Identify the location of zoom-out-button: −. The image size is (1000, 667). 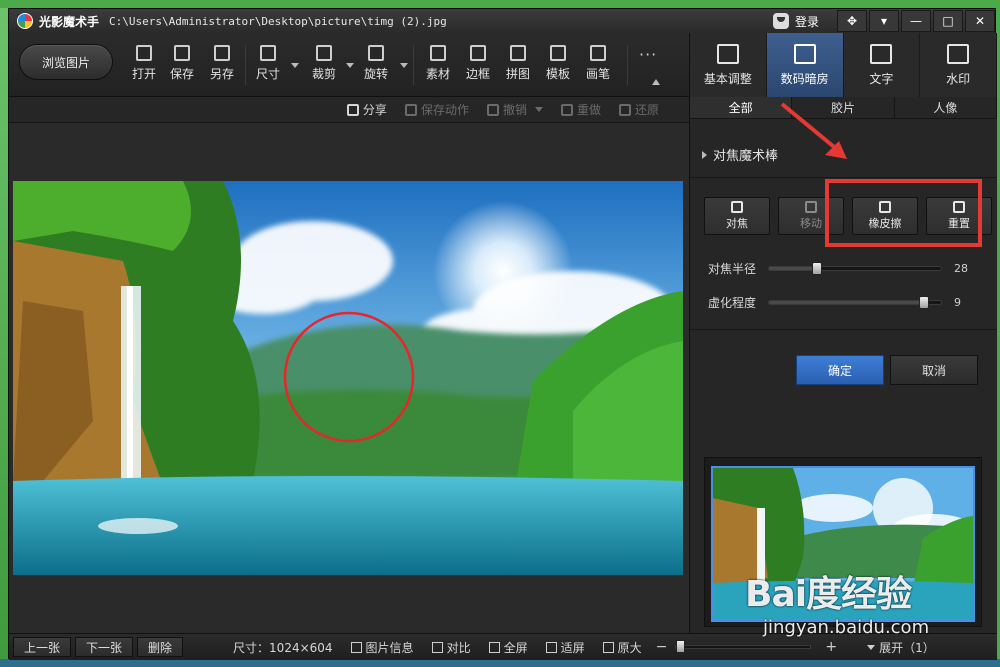
(662, 647).